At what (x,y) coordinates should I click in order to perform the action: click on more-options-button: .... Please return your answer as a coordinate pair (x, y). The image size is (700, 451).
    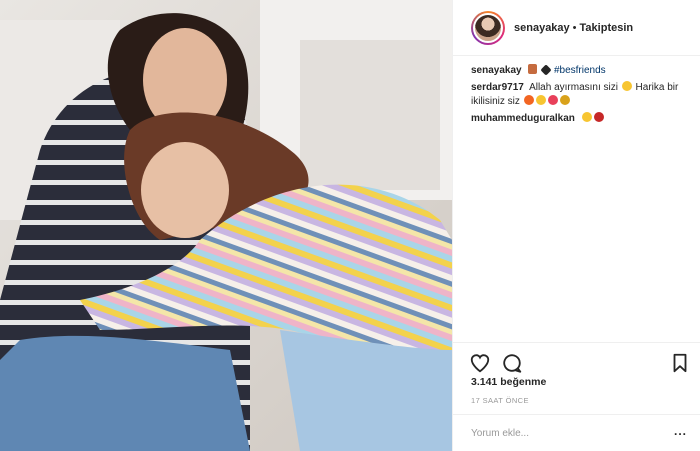
    Looking at the image, I should click on (680, 431).